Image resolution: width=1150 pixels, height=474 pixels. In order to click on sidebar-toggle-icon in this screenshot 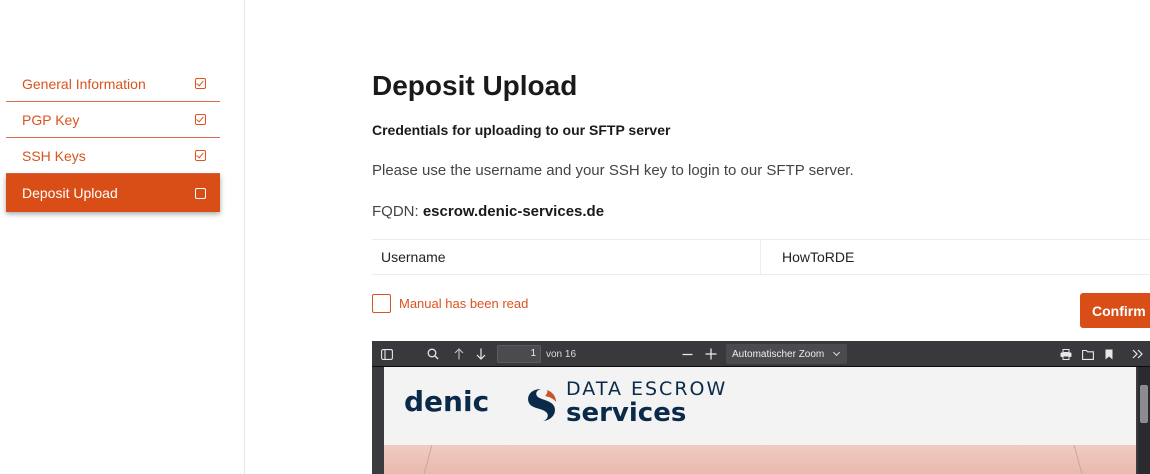, I will do `click(387, 354)`.